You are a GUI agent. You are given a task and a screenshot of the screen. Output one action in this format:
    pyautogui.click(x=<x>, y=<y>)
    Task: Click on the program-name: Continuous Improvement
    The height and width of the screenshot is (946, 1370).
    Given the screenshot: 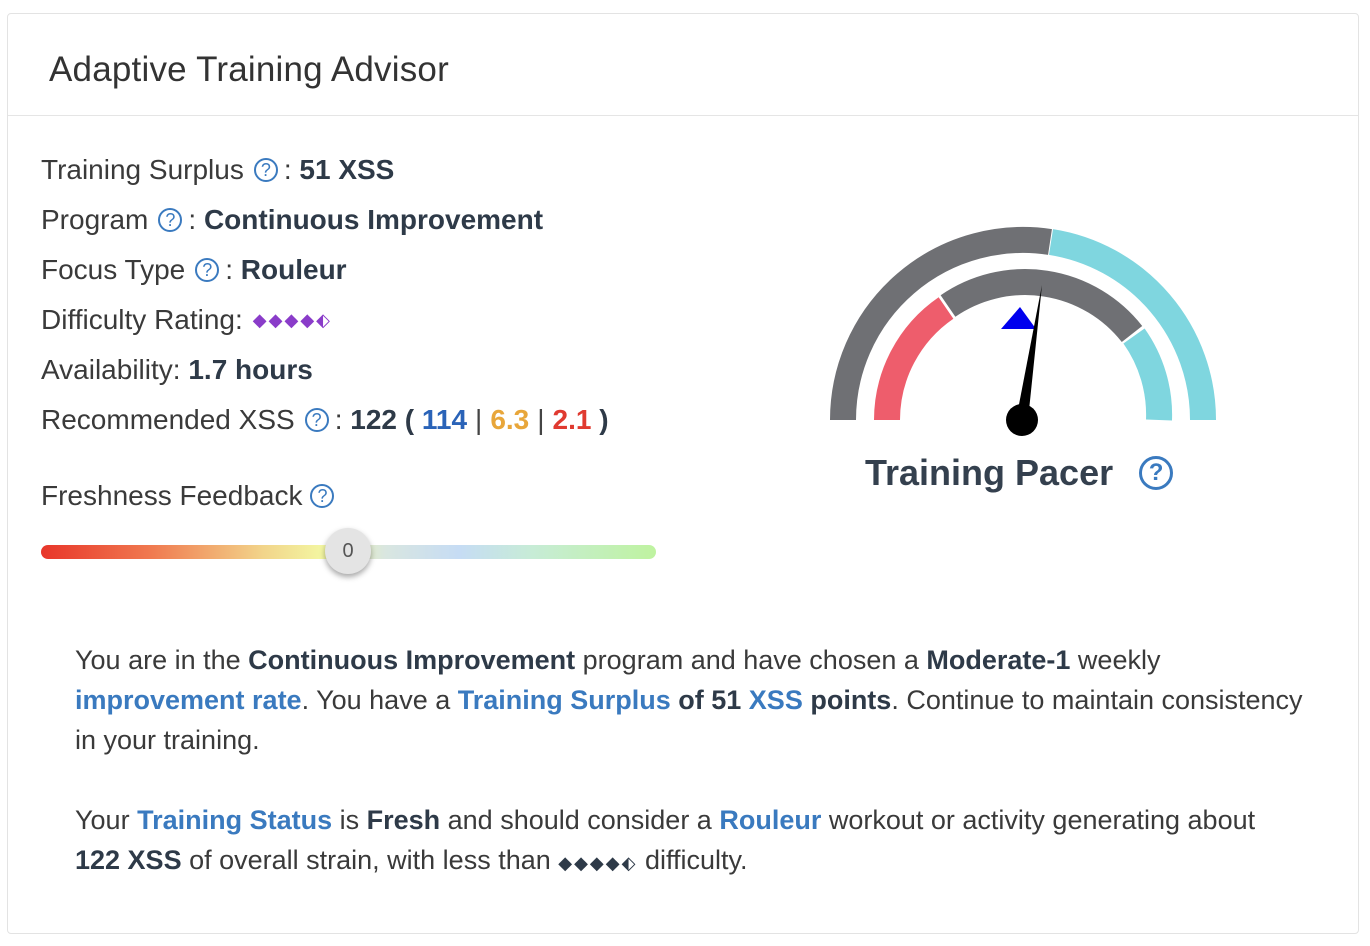 What is the action you would take?
    pyautogui.click(x=412, y=660)
    